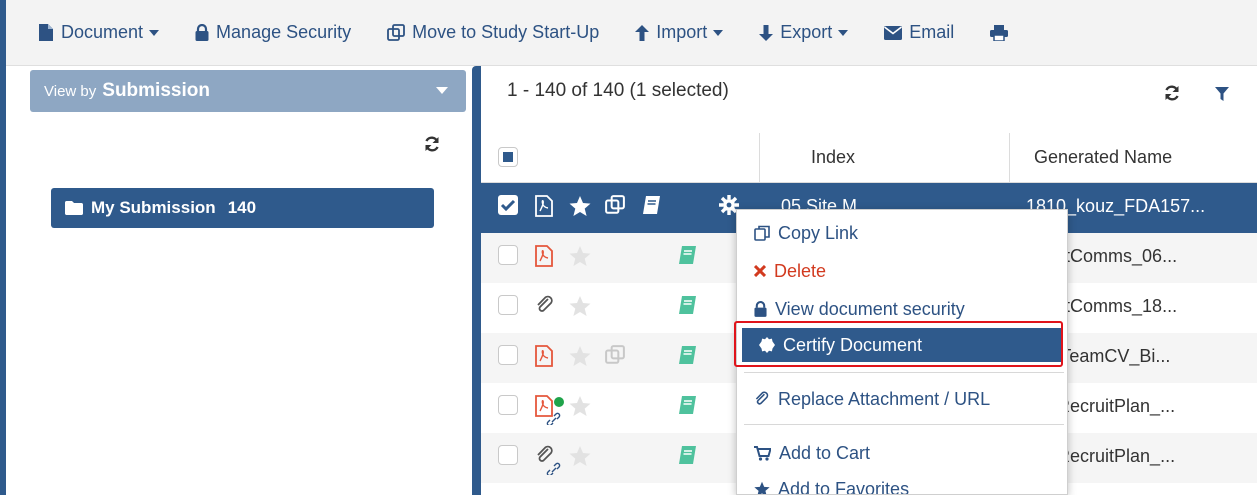  Describe the element at coordinates (760, 271) in the screenshot. I see `close-icon` at that location.